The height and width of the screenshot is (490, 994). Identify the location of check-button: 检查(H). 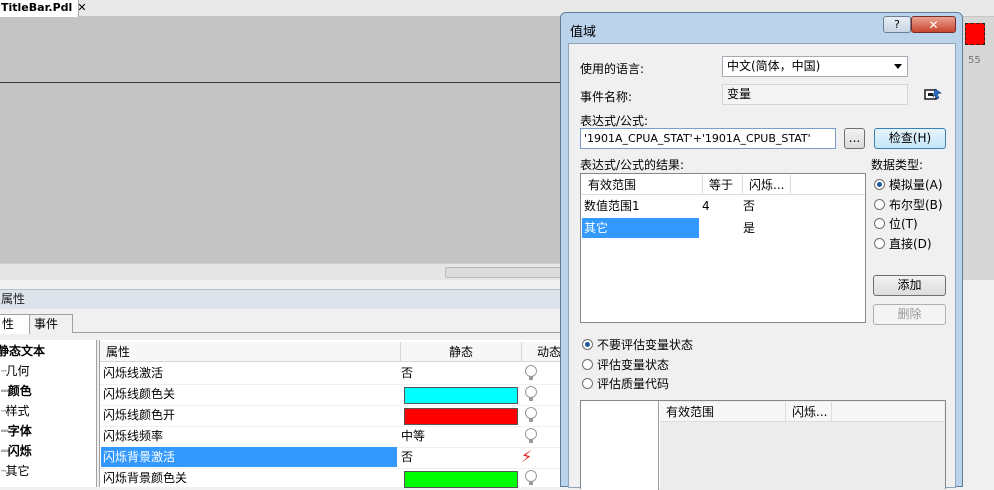
(910, 138).